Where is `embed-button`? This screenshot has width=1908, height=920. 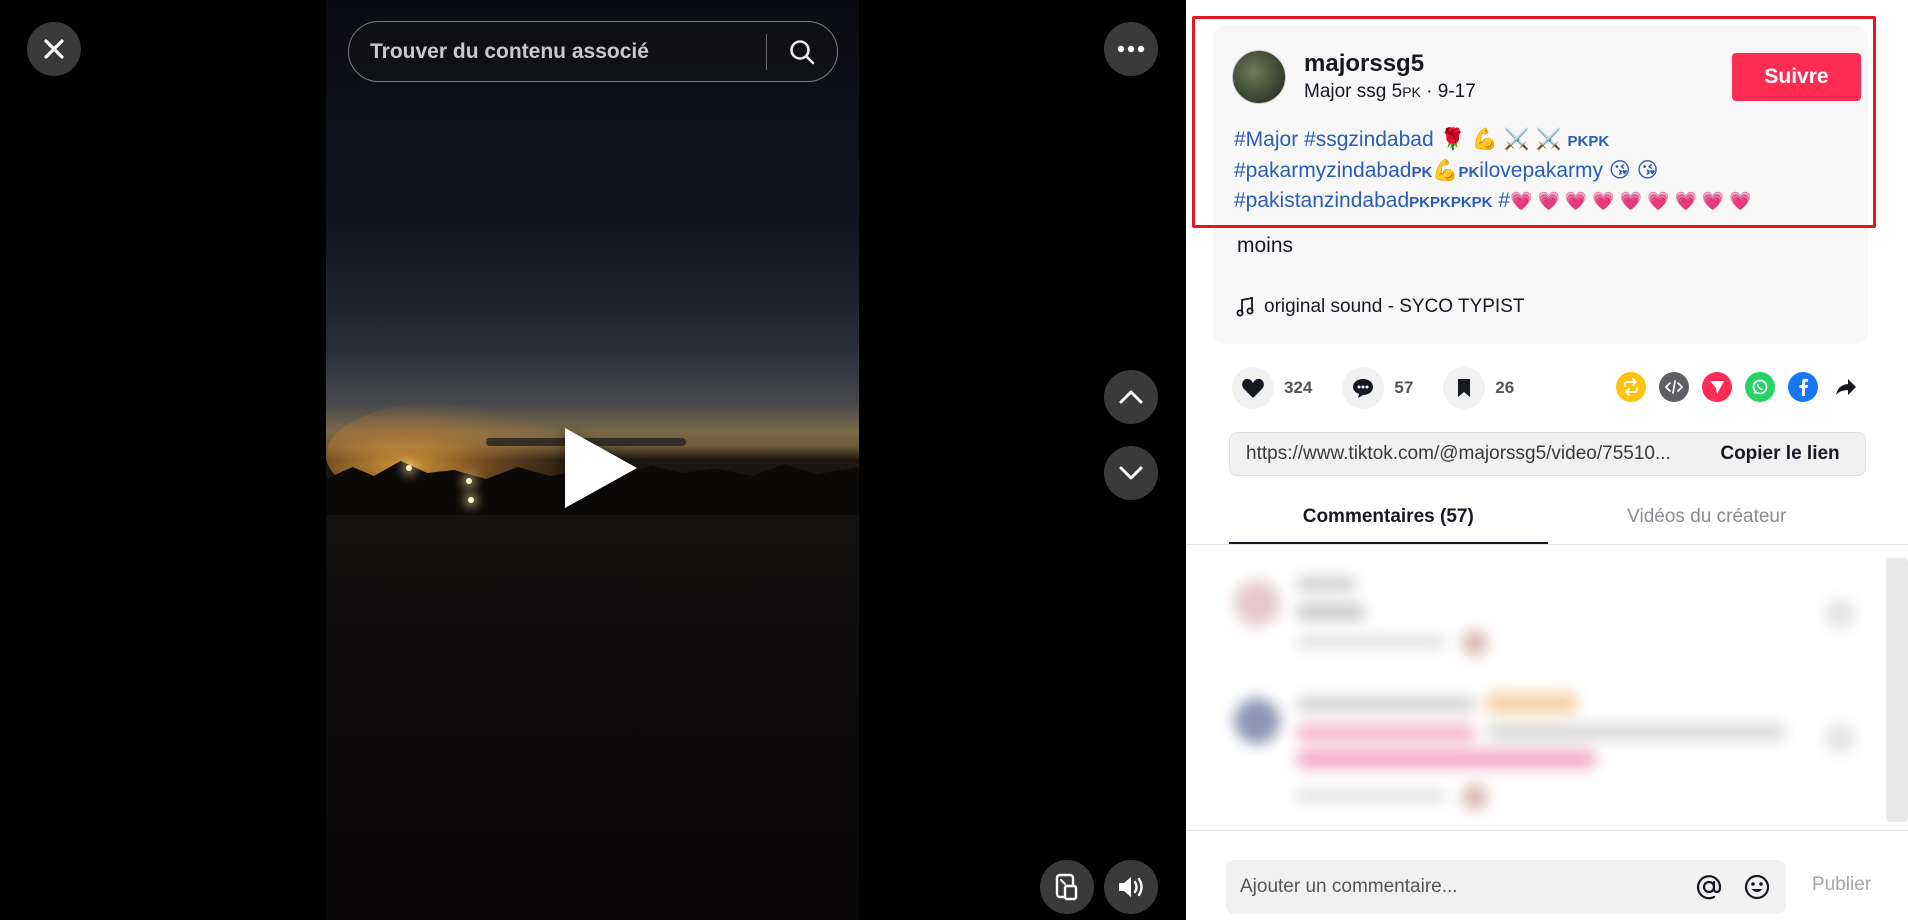
embed-button is located at coordinates (1674, 387).